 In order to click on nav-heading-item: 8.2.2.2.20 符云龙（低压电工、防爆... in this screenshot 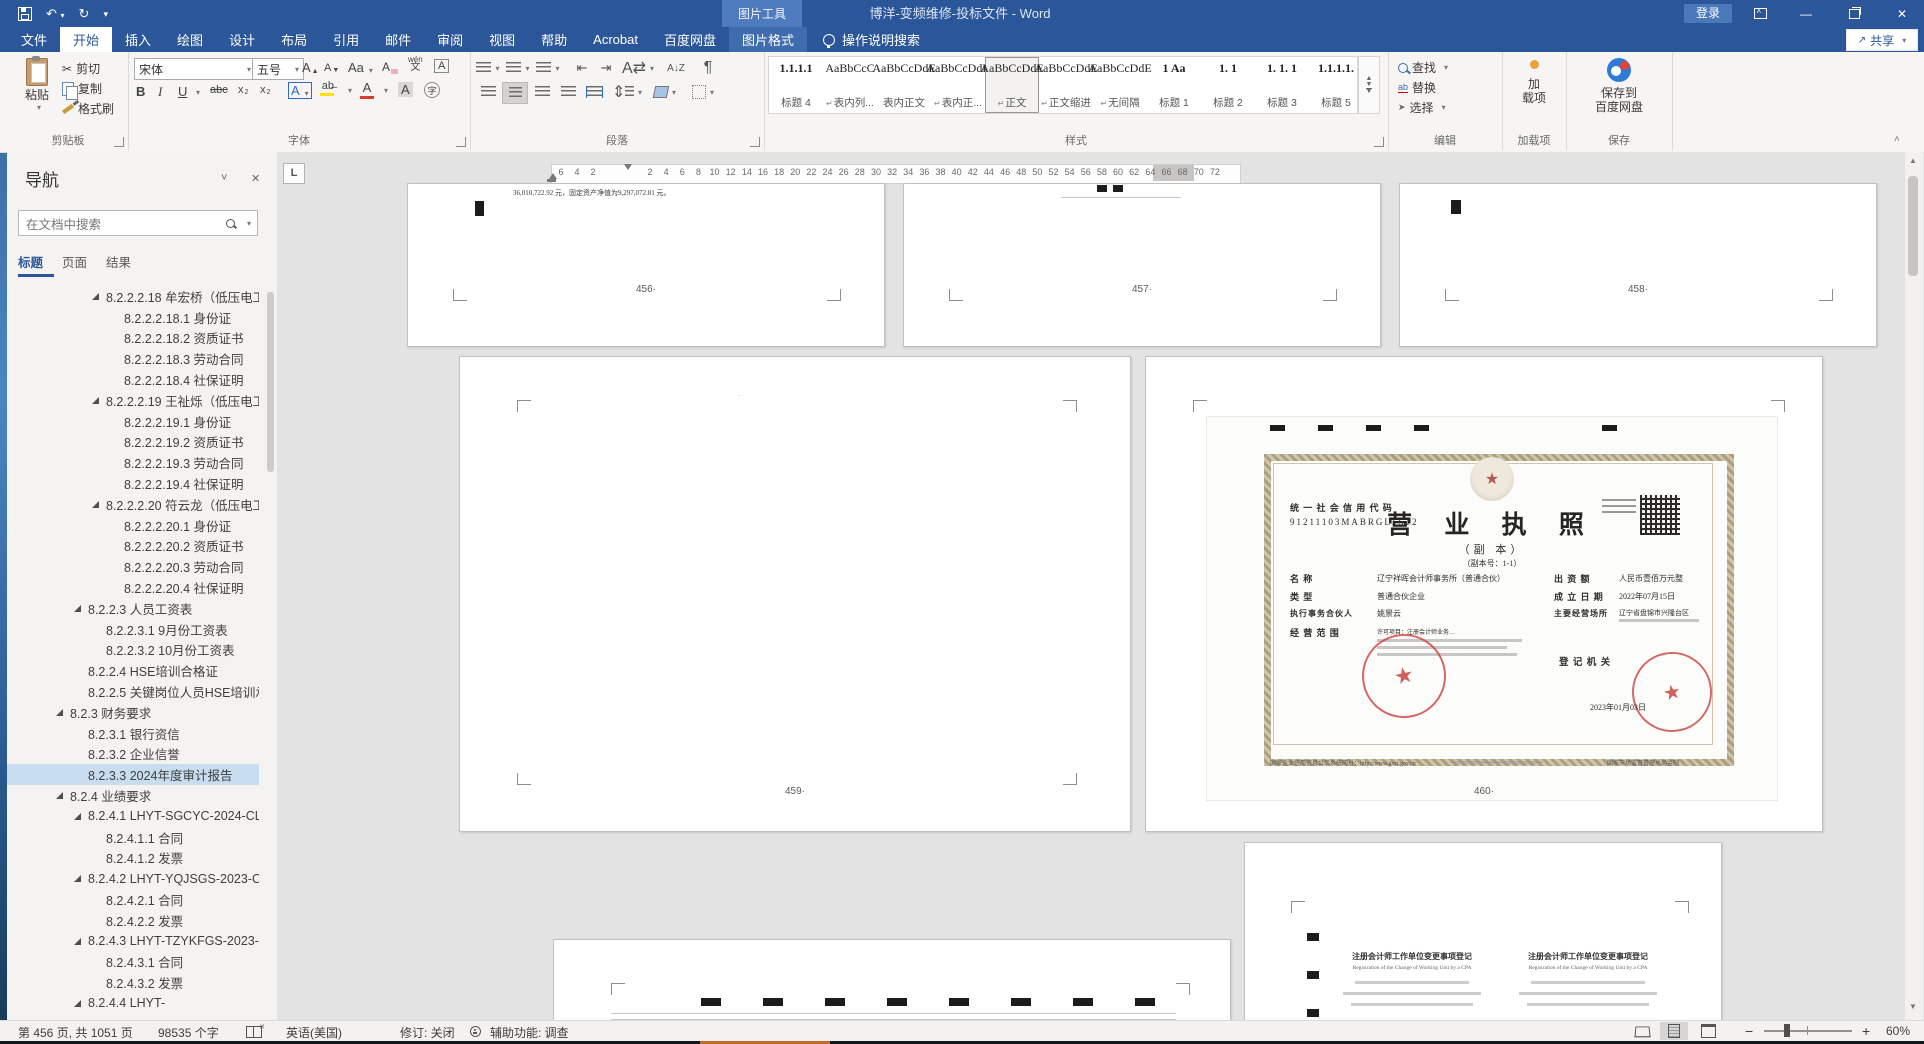, I will do `click(133, 504)`.